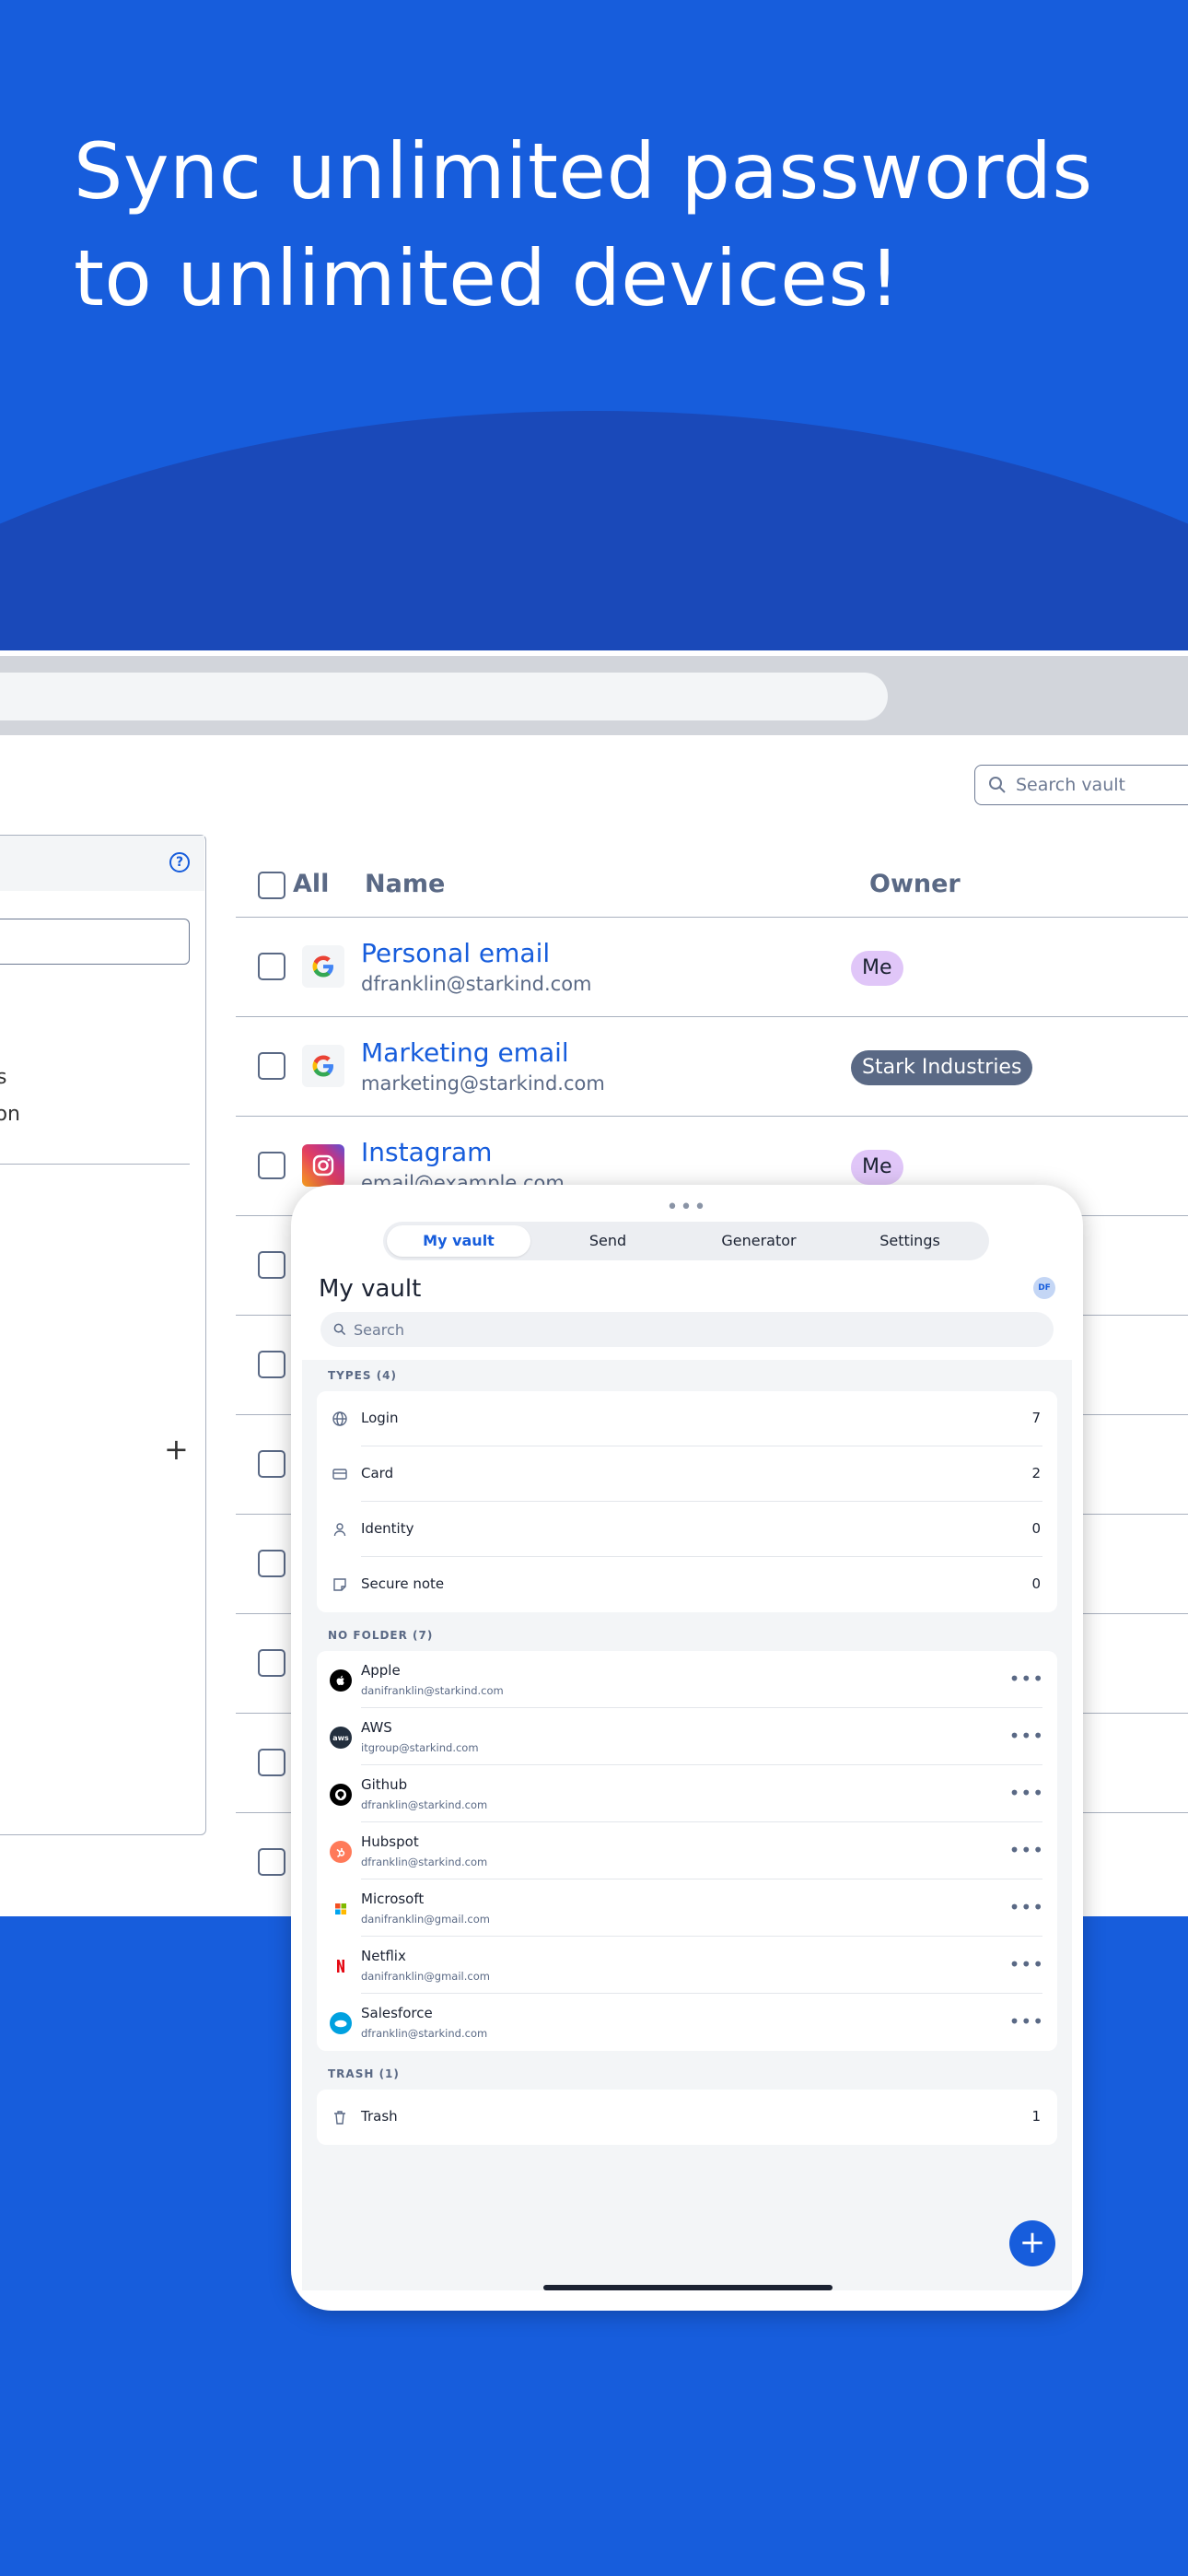  Describe the element at coordinates (608, 1241) in the screenshot. I see `tab-send: Send` at that location.